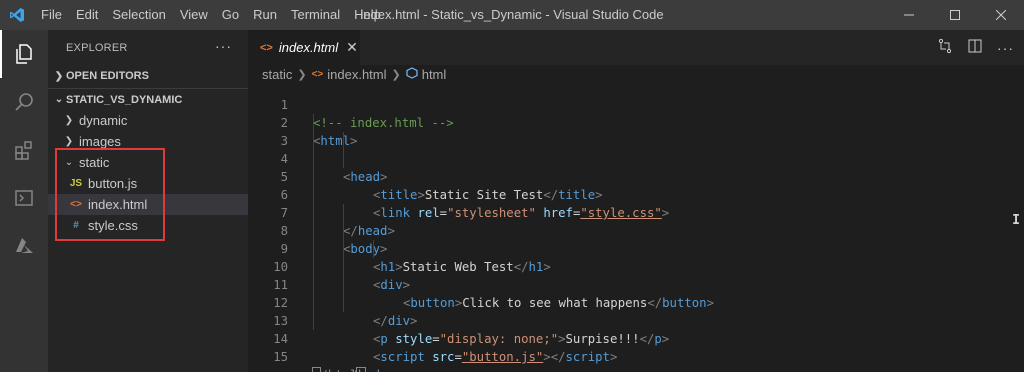 This screenshot has width=1024, height=372. I want to click on breadcrumb: static ❯ <> index.html ❯ html, so click(636, 74).